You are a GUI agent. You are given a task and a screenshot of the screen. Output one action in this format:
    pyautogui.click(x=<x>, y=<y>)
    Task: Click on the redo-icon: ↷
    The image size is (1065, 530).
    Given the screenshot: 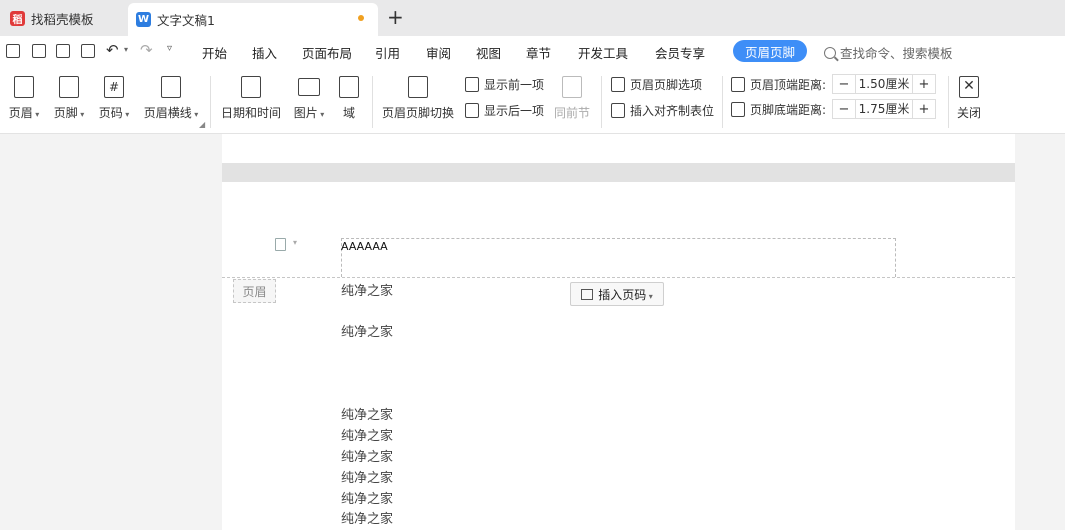 What is the action you would take?
    pyautogui.click(x=146, y=50)
    